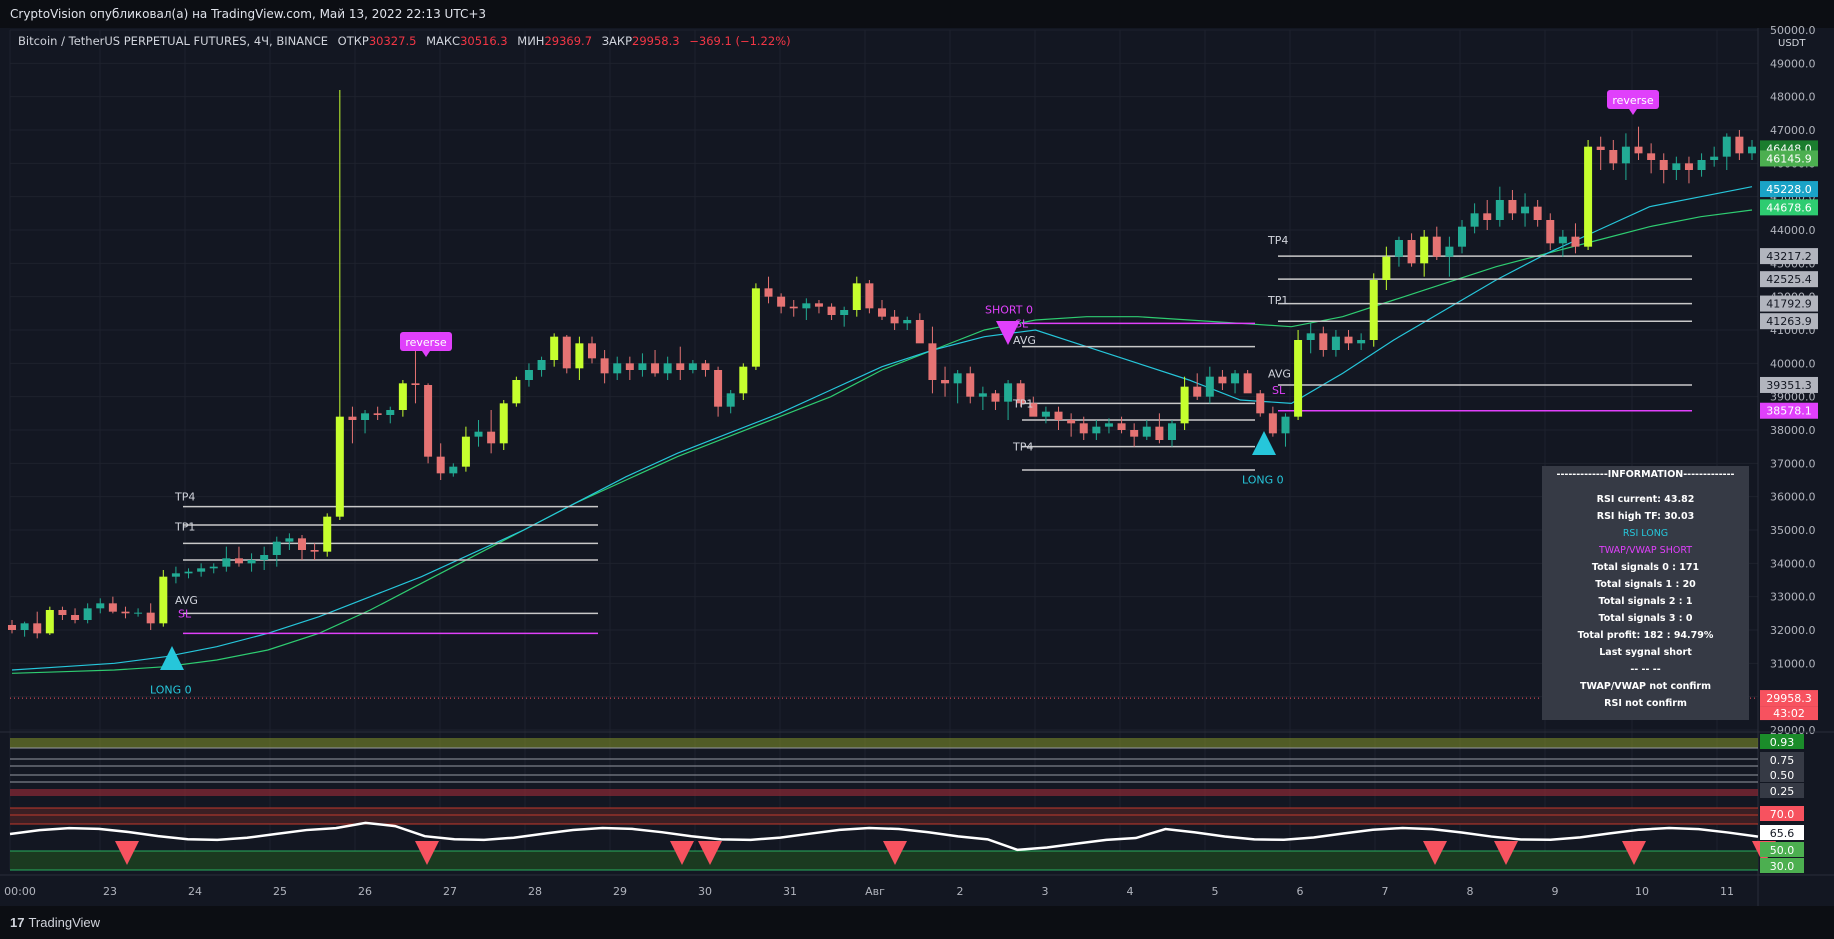 This screenshot has height=939, width=1834. Describe the element at coordinates (280, 891) in the screenshot. I see `x-tick-label: 25` at that location.